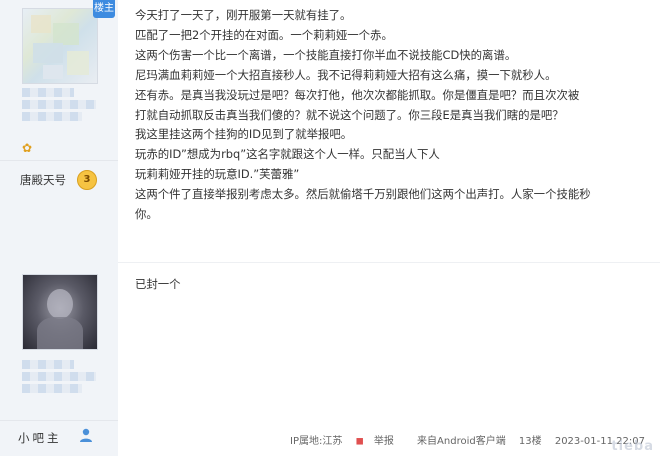  What do you see at coordinates (244, 134) in the screenshot?
I see `post-line: 我这里挂这两个挂狗的ID见到了就举报吧。` at bounding box center [244, 134].